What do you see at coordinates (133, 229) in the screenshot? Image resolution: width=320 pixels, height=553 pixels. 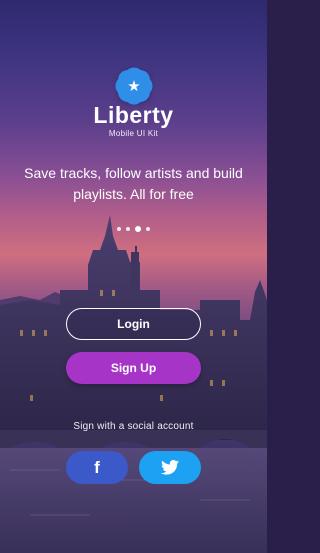 I see `page-indicator` at bounding box center [133, 229].